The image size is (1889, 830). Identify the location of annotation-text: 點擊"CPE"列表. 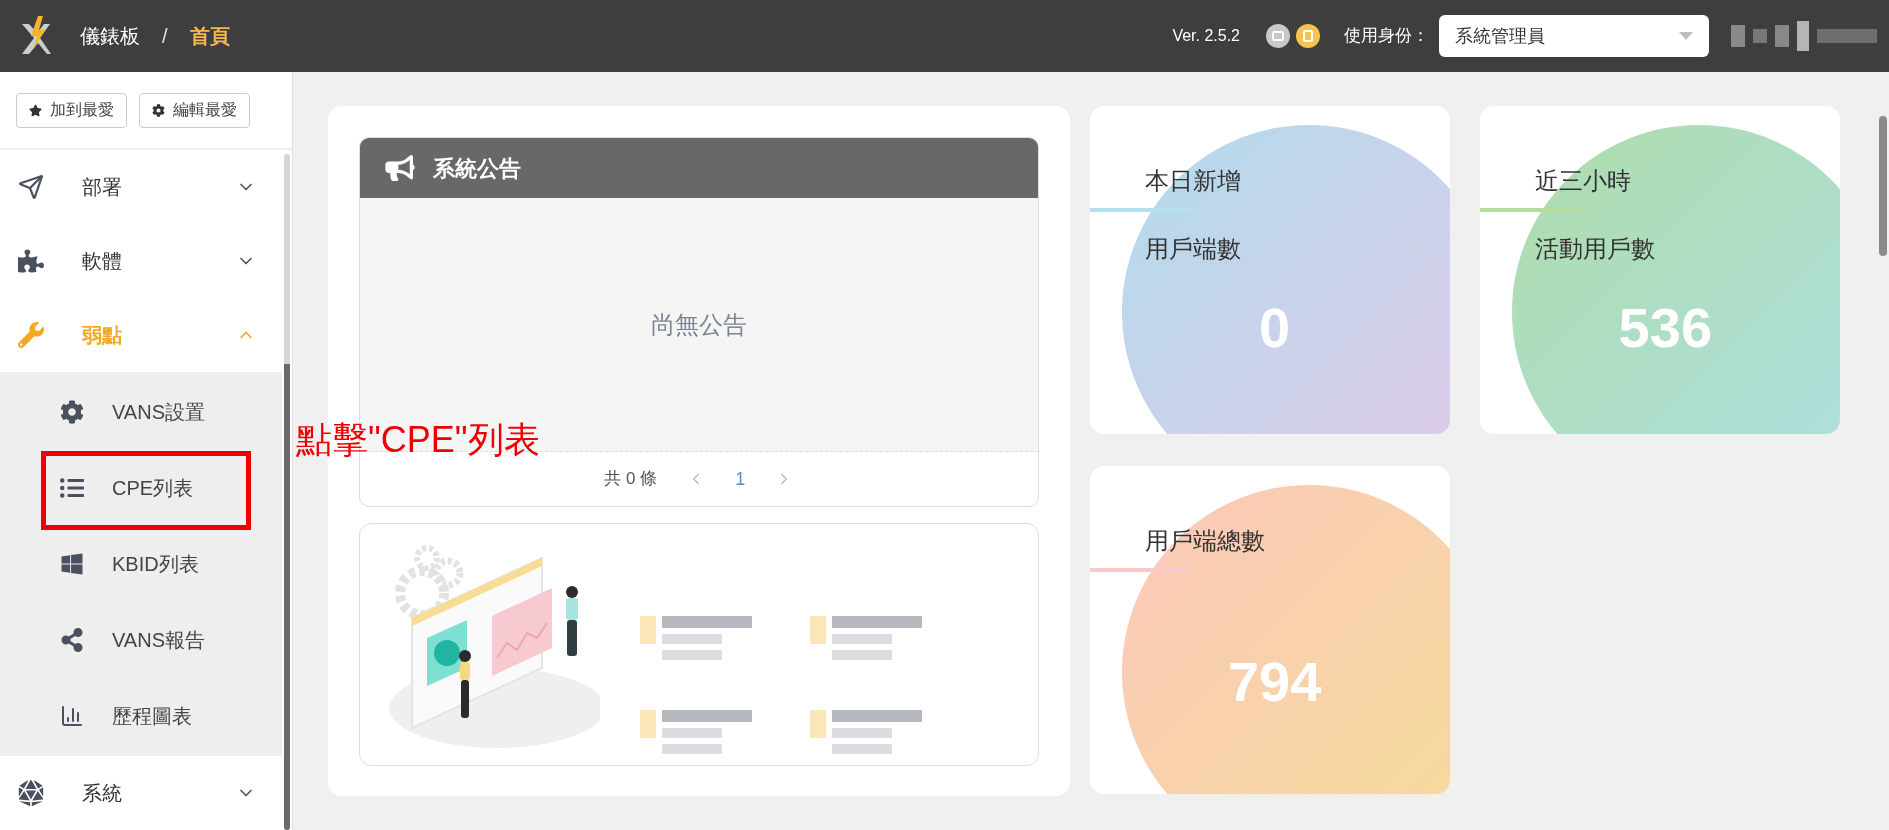
(418, 440).